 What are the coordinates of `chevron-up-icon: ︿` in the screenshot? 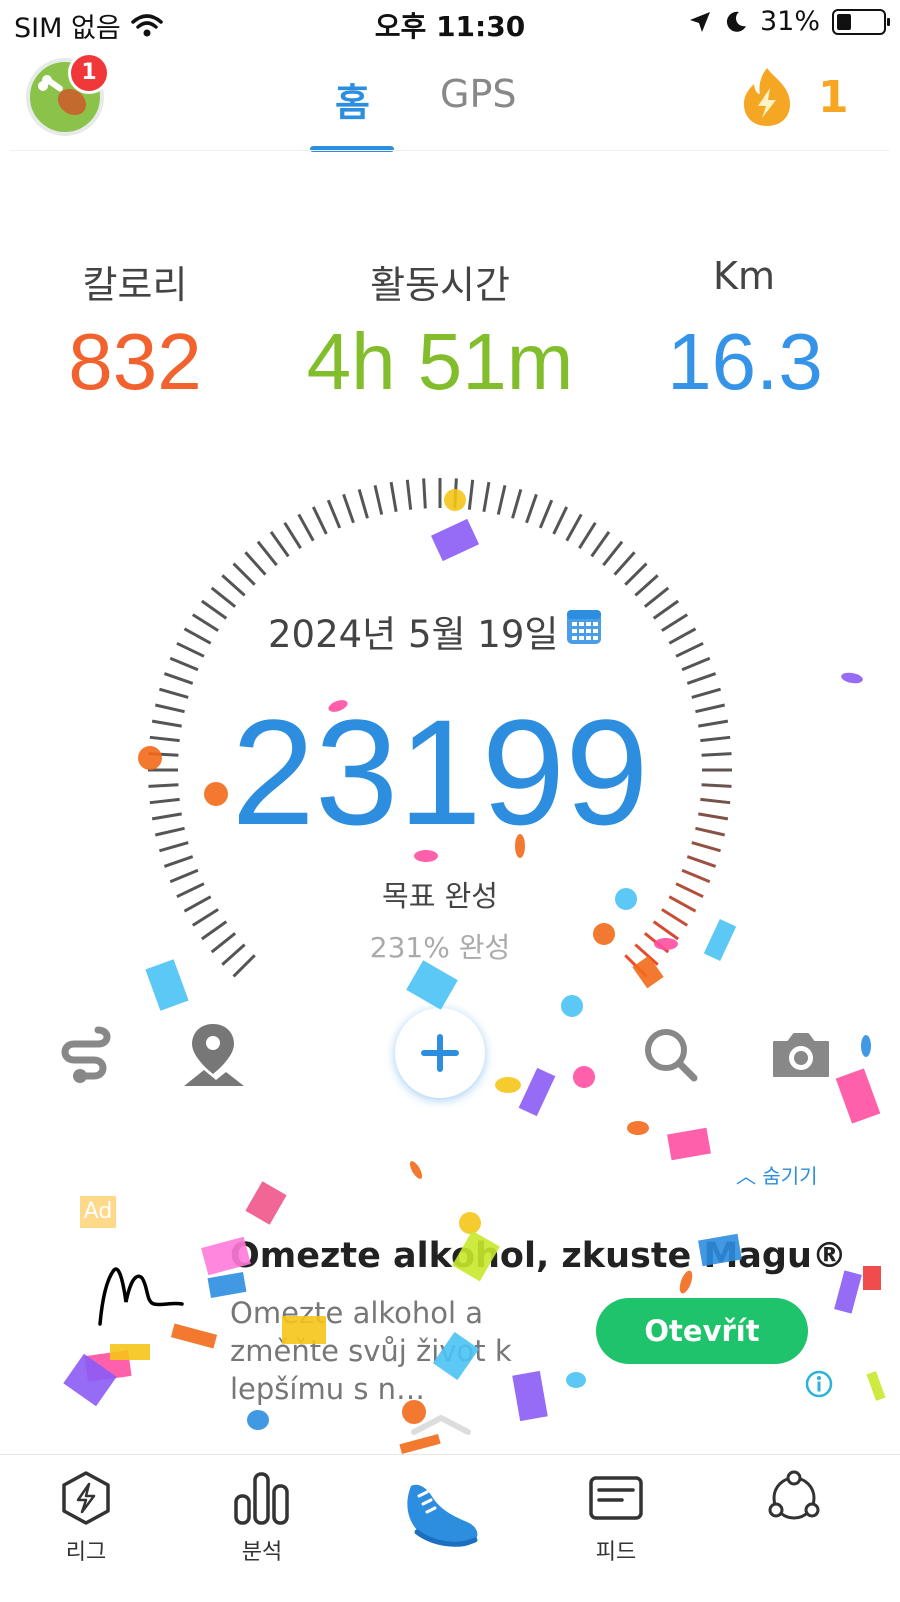 It's located at (746, 1176).